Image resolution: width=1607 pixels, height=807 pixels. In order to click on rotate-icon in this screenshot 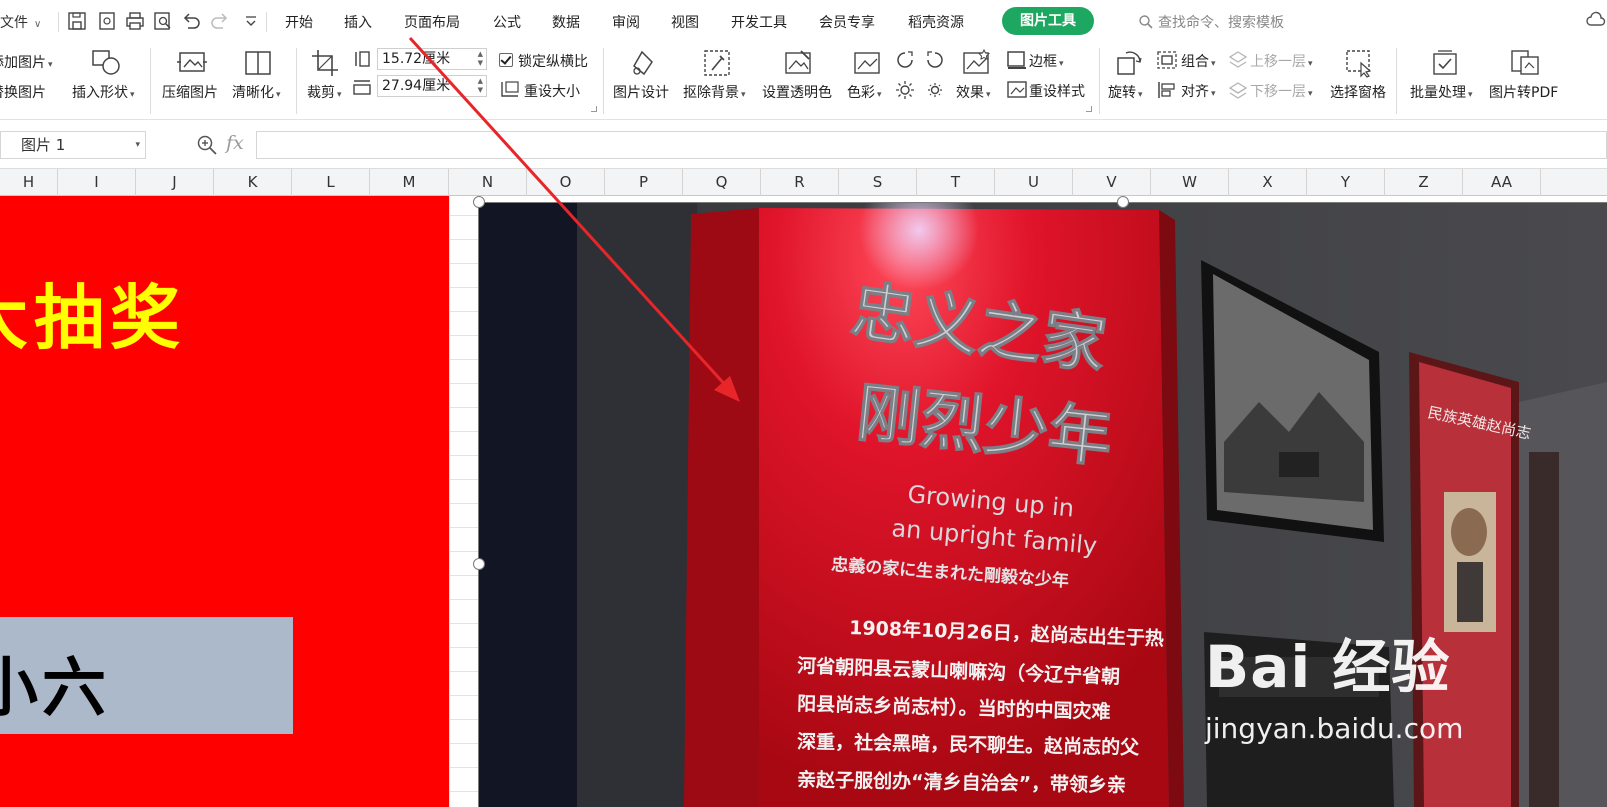, I will do `click(1129, 63)`.